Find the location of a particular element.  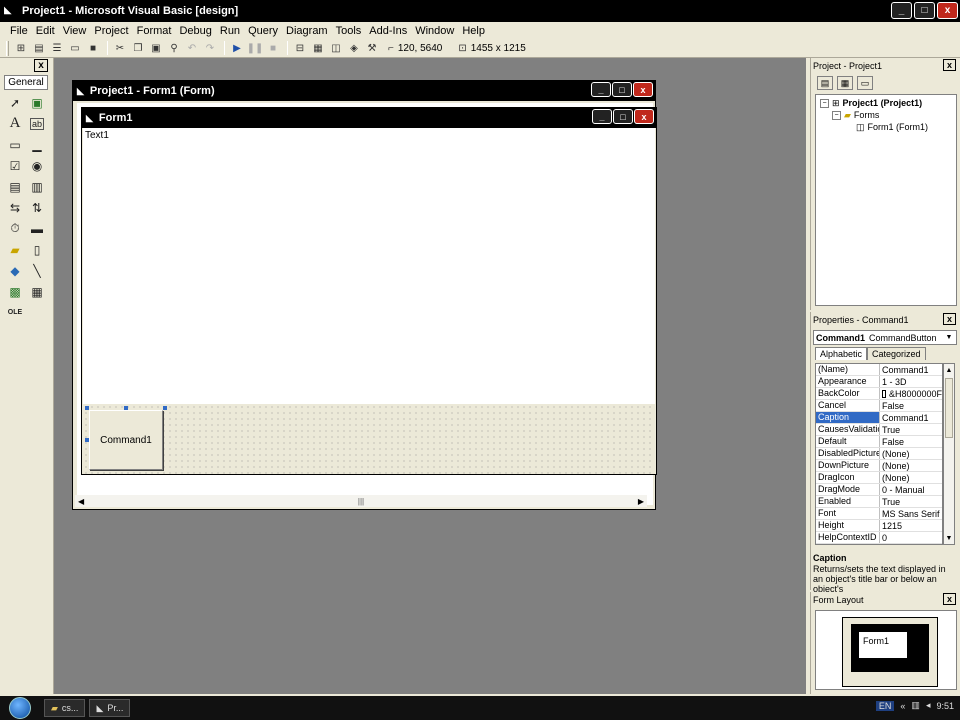

designer-maximize-button: □ is located at coordinates (622, 89).